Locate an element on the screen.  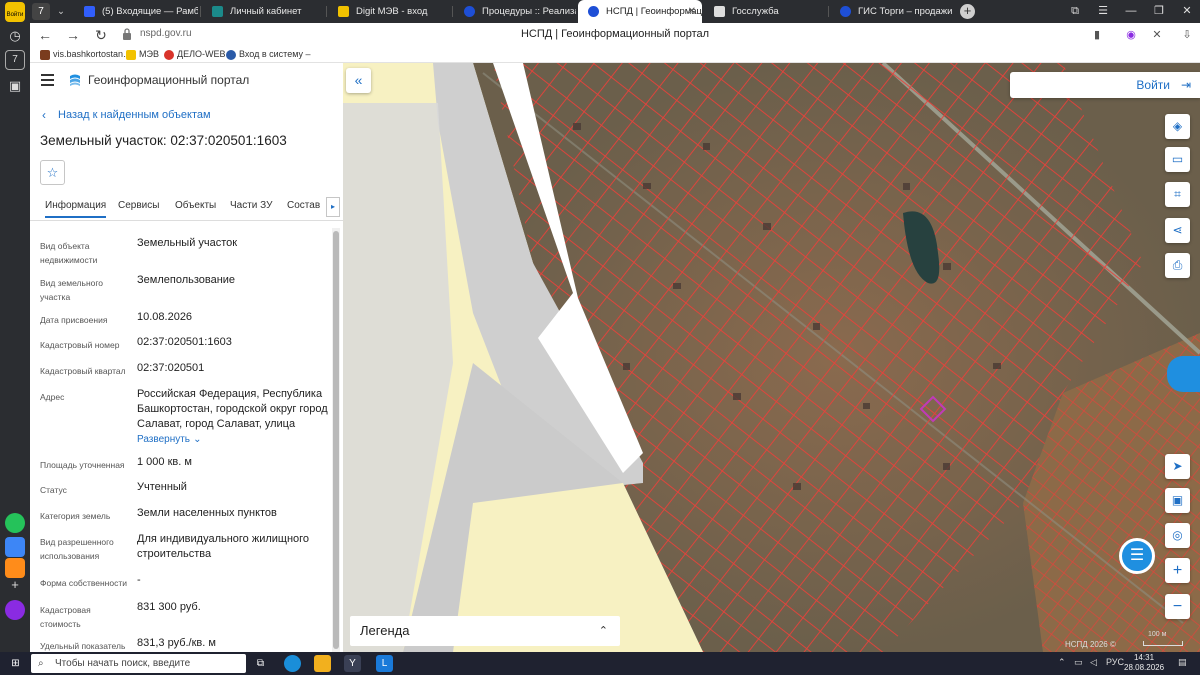
tab-rambler: (5) Входящие — Рамблер/ is located at coordinates (136, 11).